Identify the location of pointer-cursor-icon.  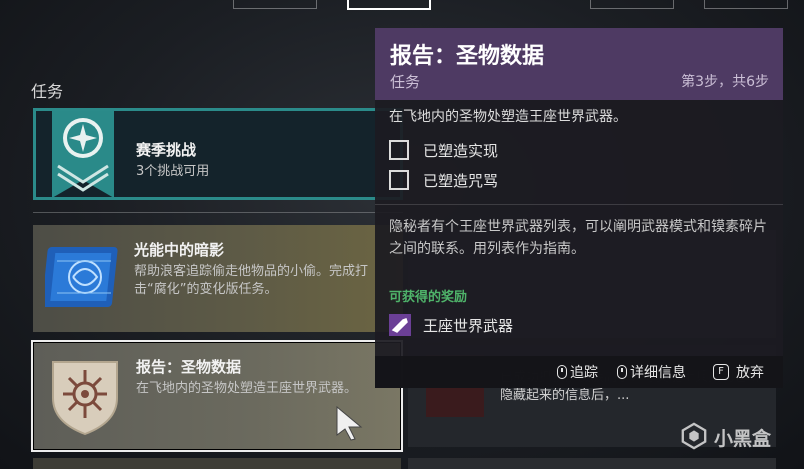
(349, 423).